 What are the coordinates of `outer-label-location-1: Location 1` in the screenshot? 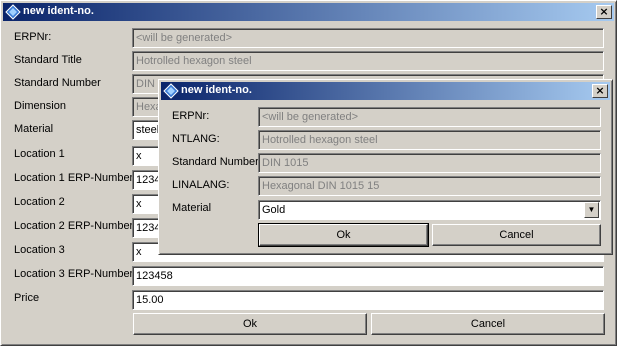 It's located at (39, 154).